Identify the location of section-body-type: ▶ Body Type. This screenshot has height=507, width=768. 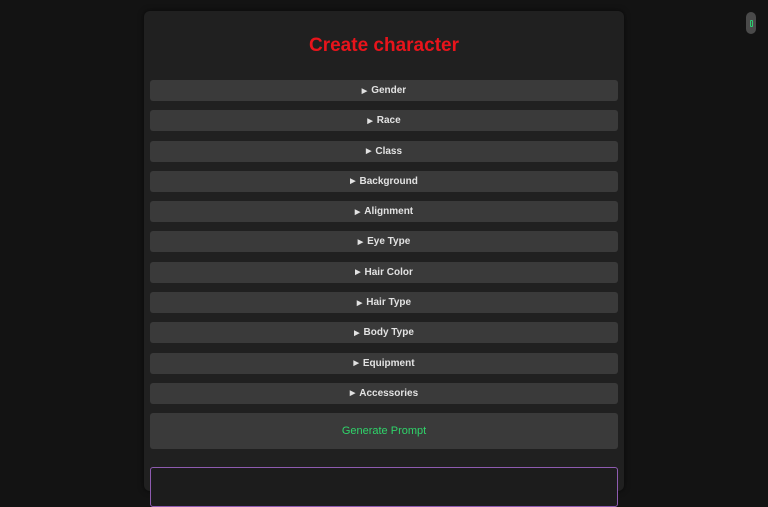
(384, 333).